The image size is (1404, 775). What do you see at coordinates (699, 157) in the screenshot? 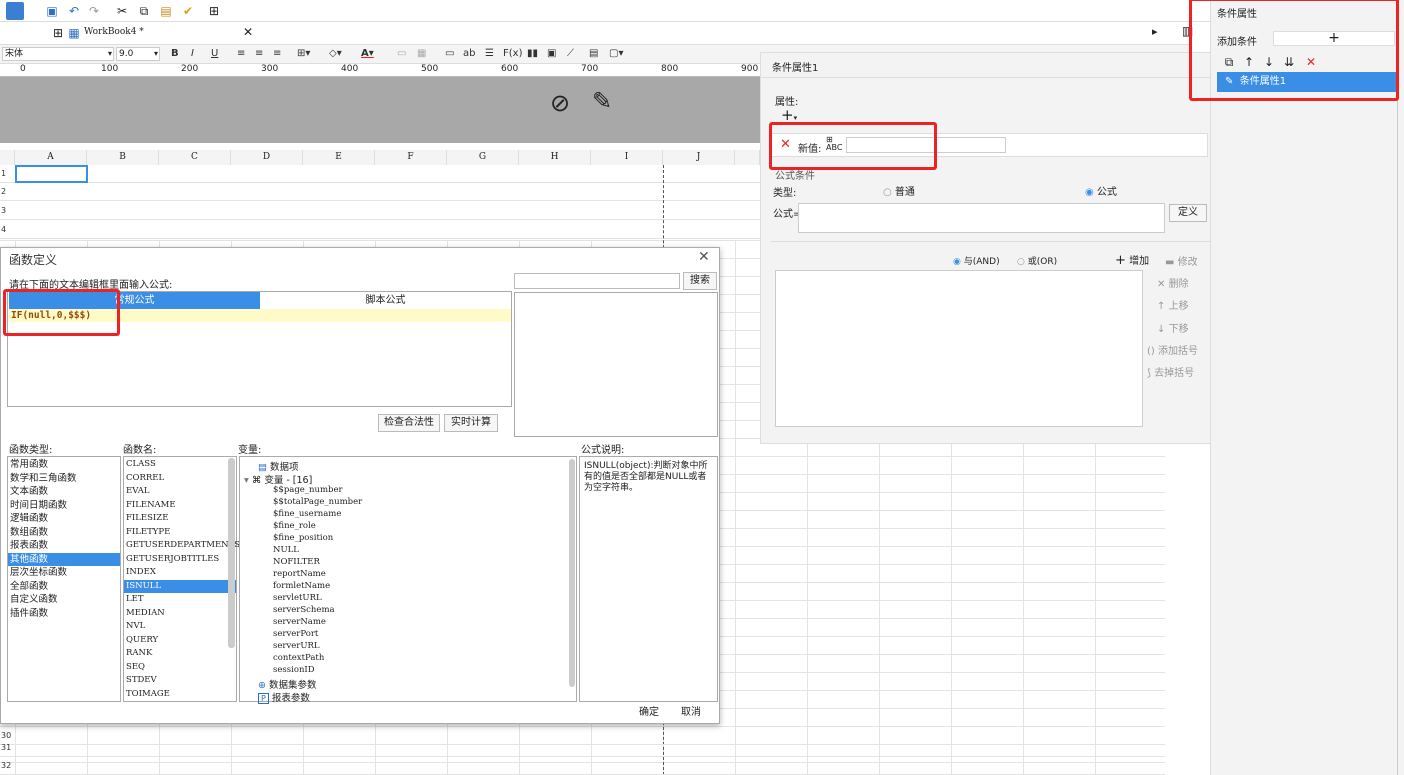
I see `column-header: J` at bounding box center [699, 157].